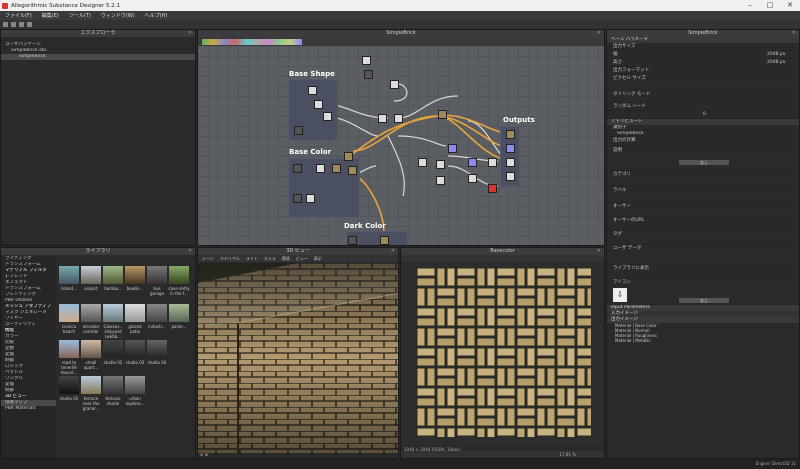  I want to click on menu-window: ウィンドウ(W), so click(118, 15).